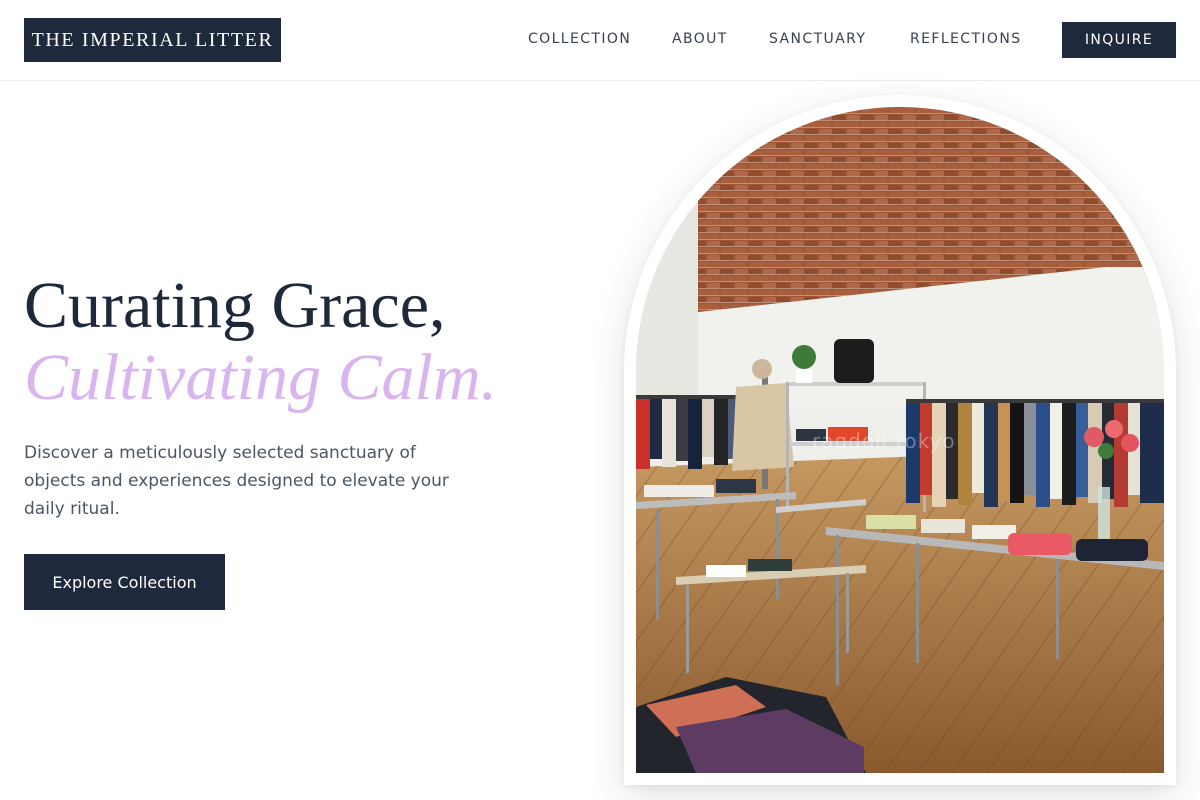 This screenshot has height=800, width=1200. Describe the element at coordinates (235, 305) in the screenshot. I see `hero-heading-line1: Curating Grace,` at that location.